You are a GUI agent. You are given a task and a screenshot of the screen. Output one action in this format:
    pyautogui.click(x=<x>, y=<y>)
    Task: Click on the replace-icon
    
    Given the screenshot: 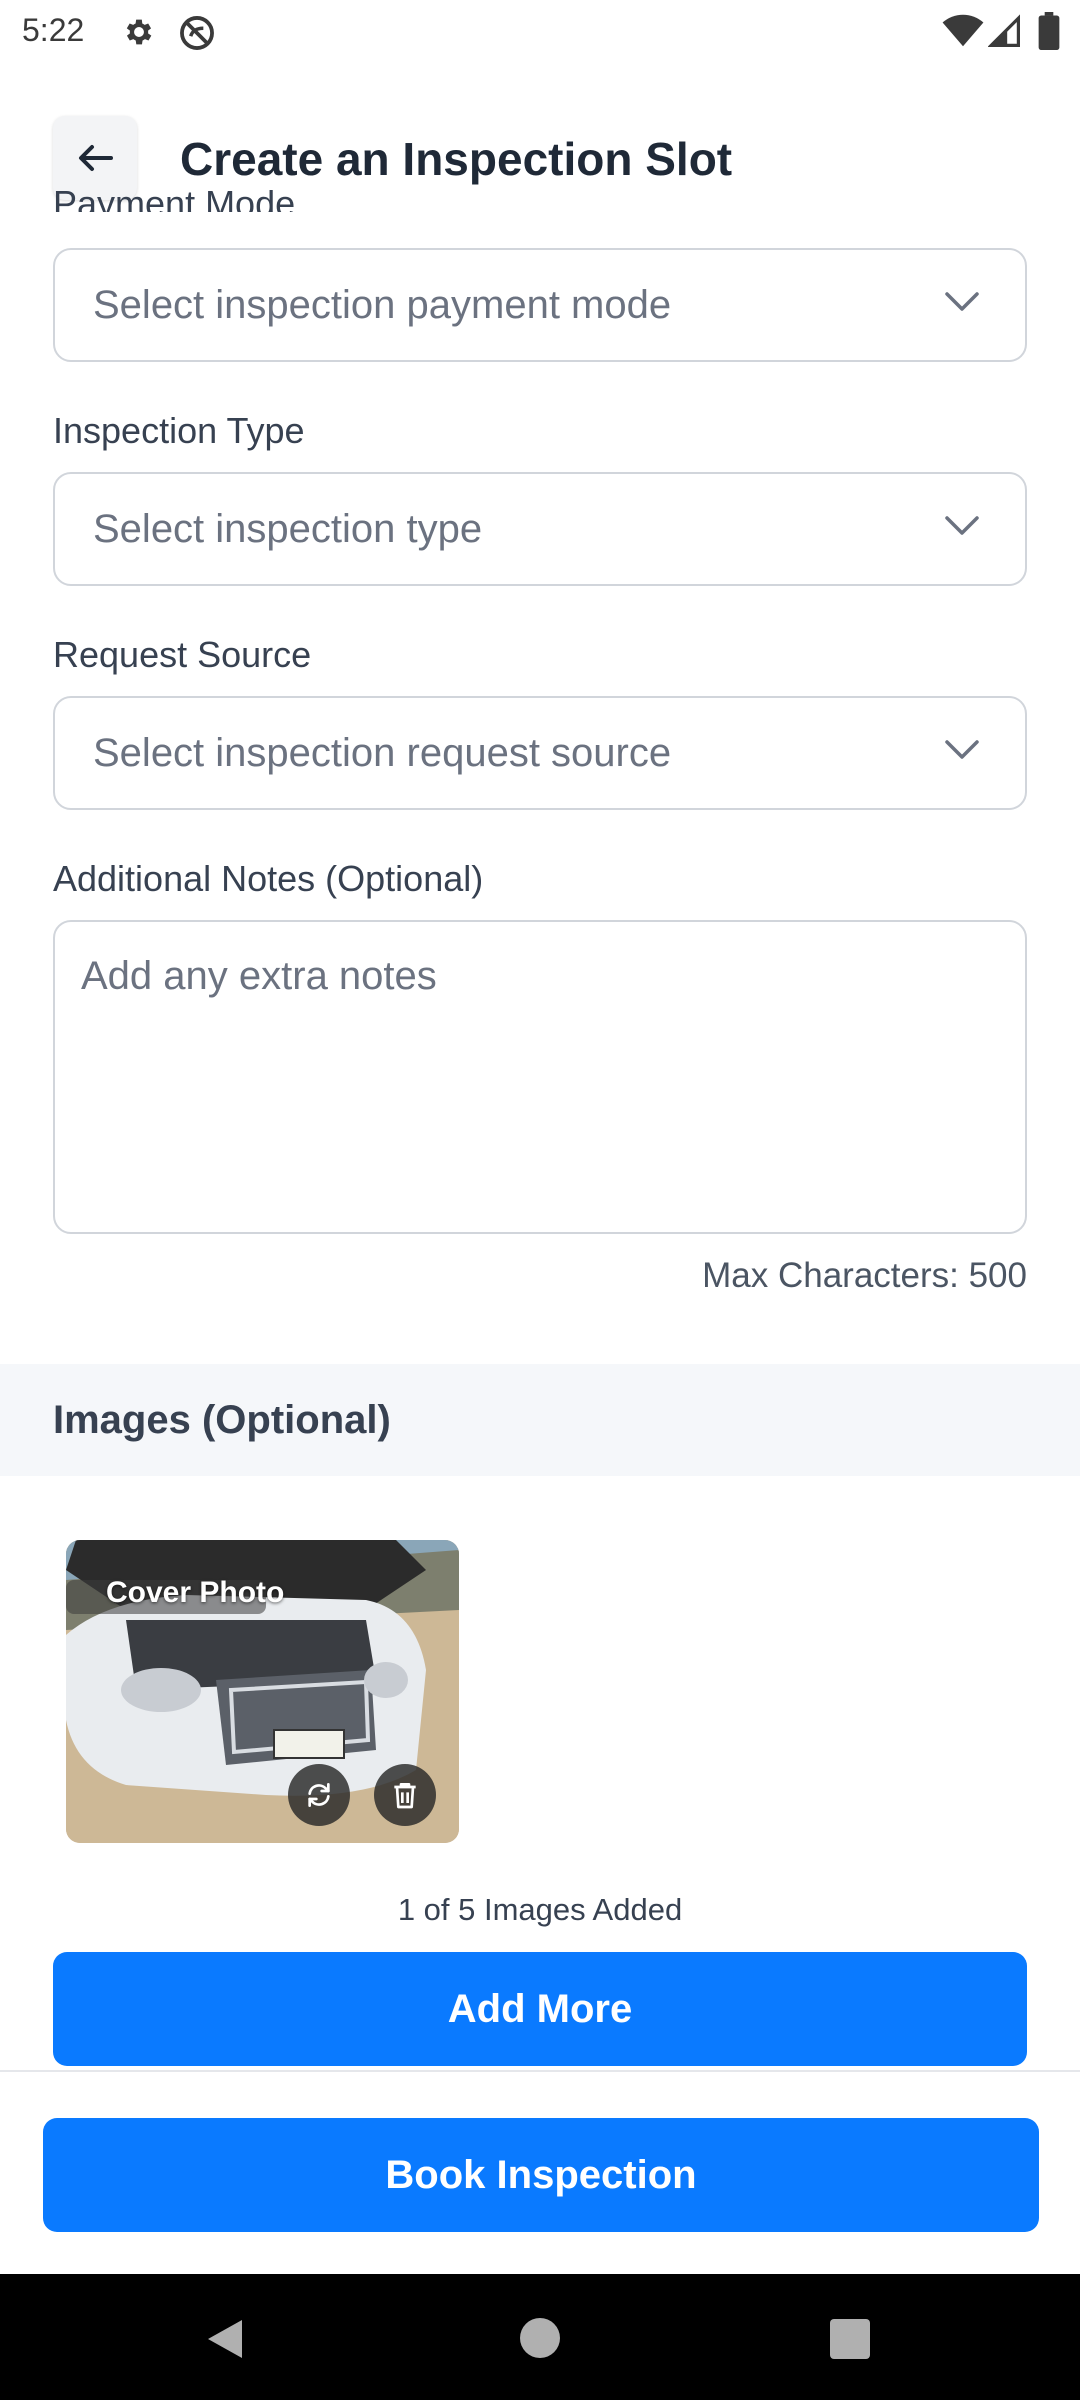 What is the action you would take?
    pyautogui.click(x=319, y=1795)
    